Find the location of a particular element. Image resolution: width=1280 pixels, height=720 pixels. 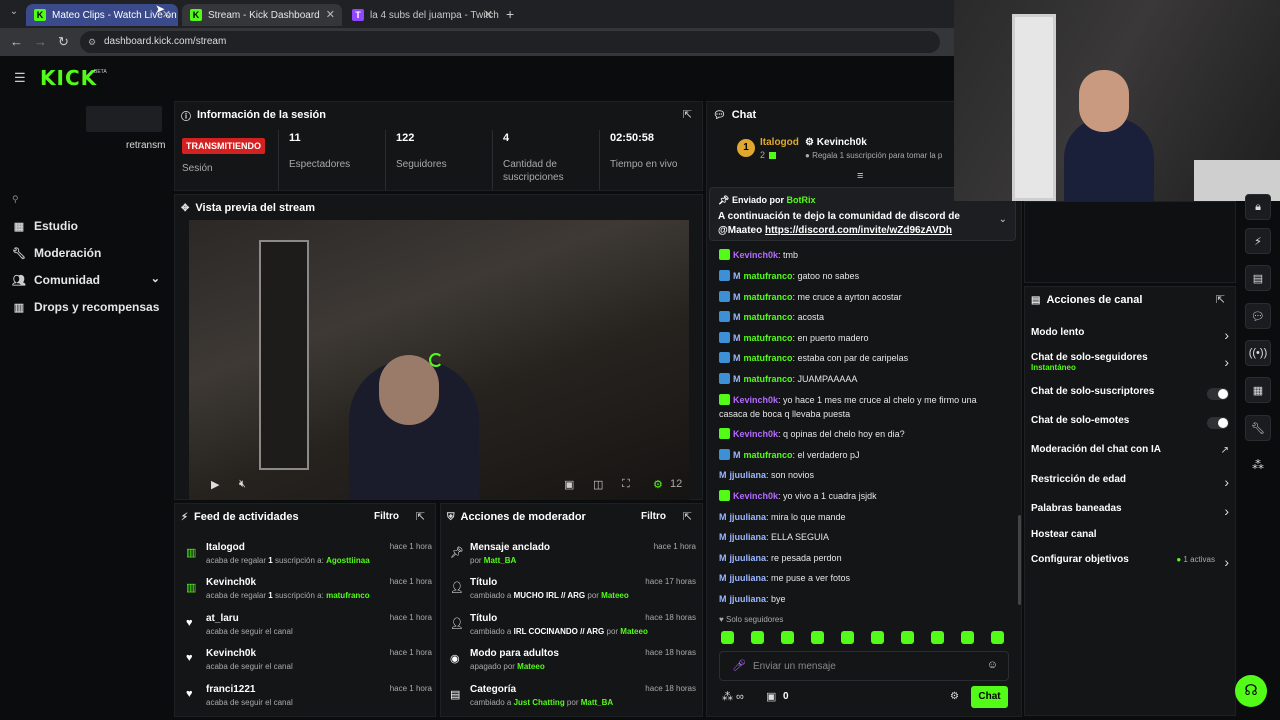

collapse-icon: ≡ is located at coordinates (860, 176).